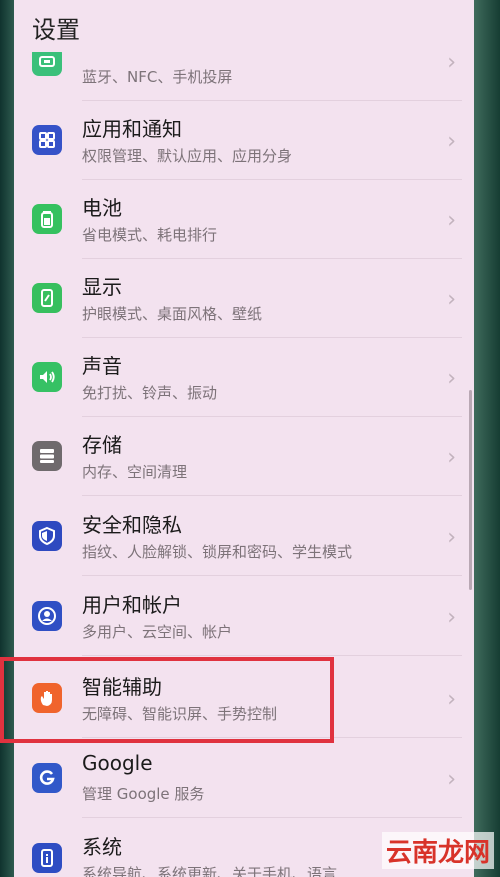  Describe the element at coordinates (47, 536) in the screenshot. I see `shield-icon` at that location.